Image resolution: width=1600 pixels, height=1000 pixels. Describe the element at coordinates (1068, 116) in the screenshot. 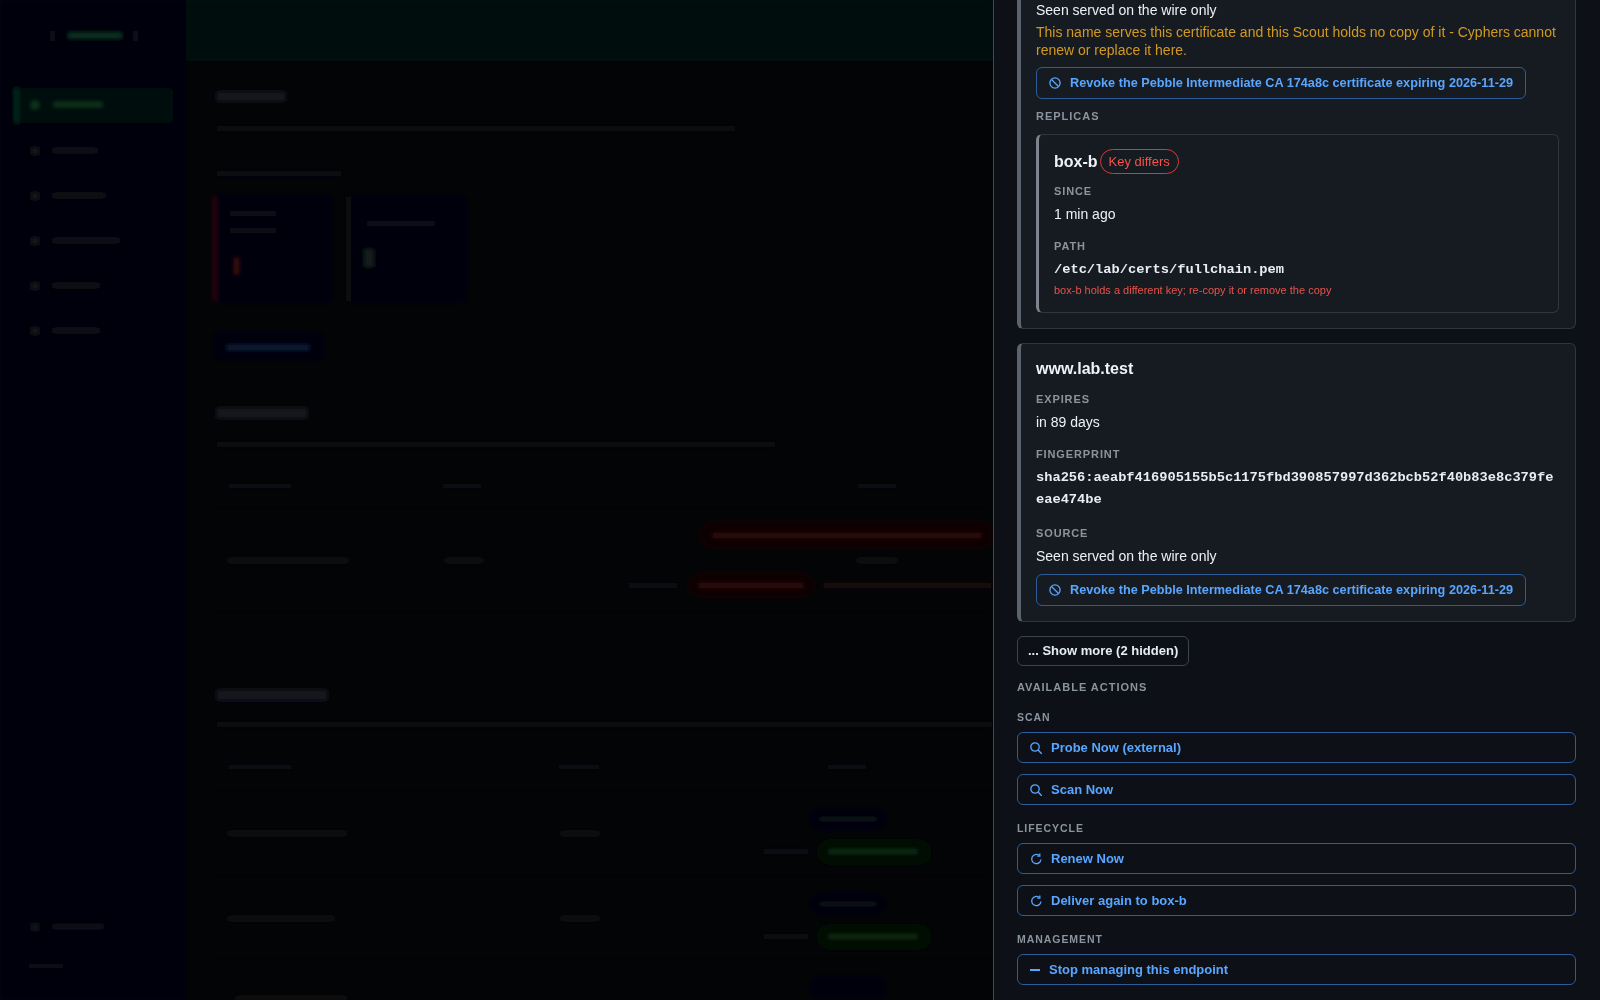

I see `section-label: REPLICAS` at that location.